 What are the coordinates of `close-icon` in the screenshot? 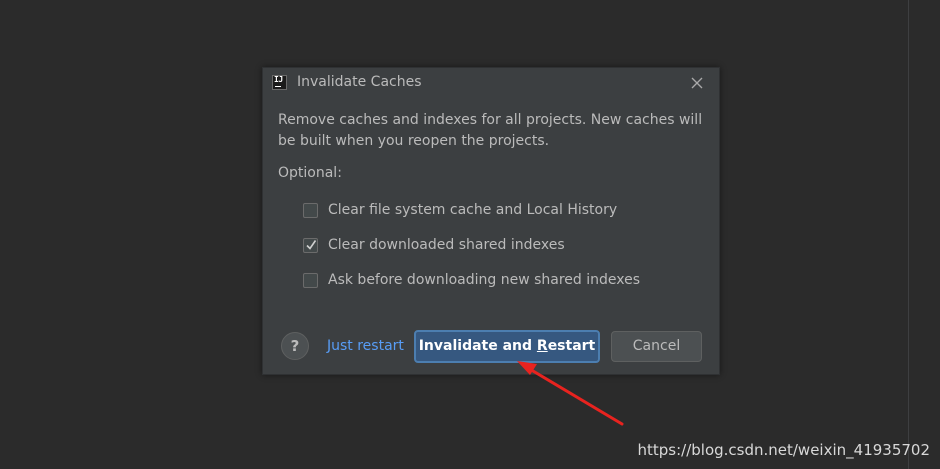 It's located at (697, 83).